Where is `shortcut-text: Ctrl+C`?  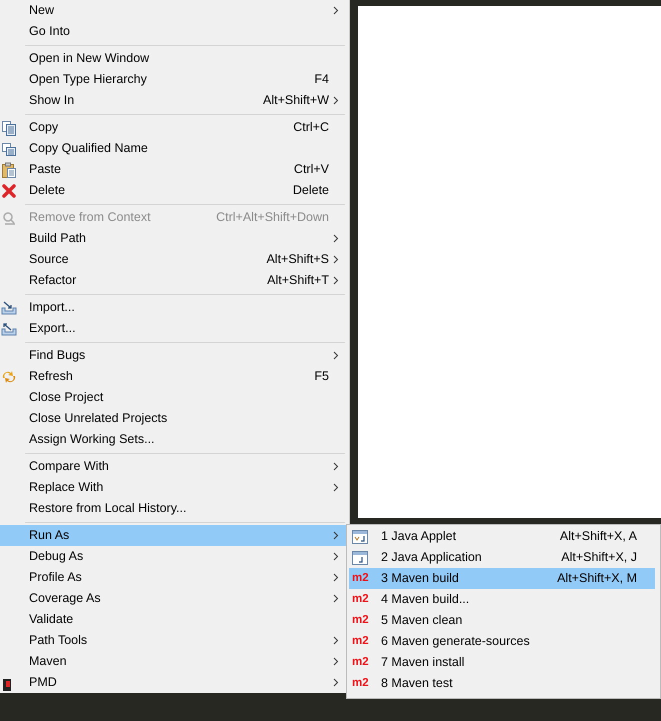
shortcut-text: Ctrl+C is located at coordinates (311, 127).